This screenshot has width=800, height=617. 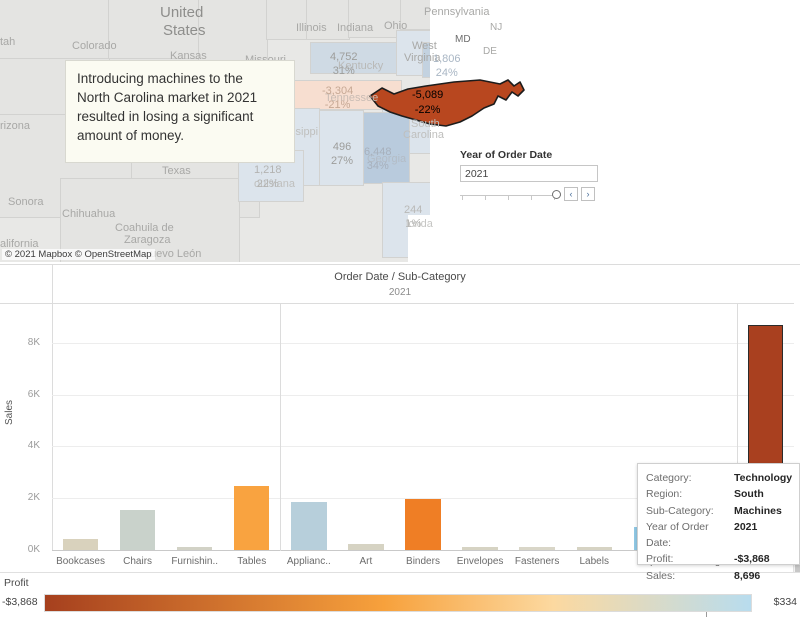 What do you see at coordinates (33, 549) in the screenshot?
I see `y-axis-tick: 0K` at bounding box center [33, 549].